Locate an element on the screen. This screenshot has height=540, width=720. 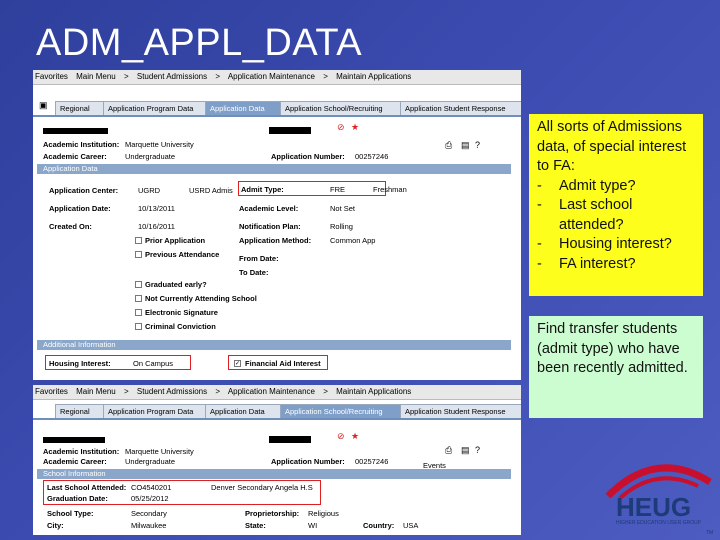
checkbox-label: Electronic Signature is located at coordinates (181, 312).